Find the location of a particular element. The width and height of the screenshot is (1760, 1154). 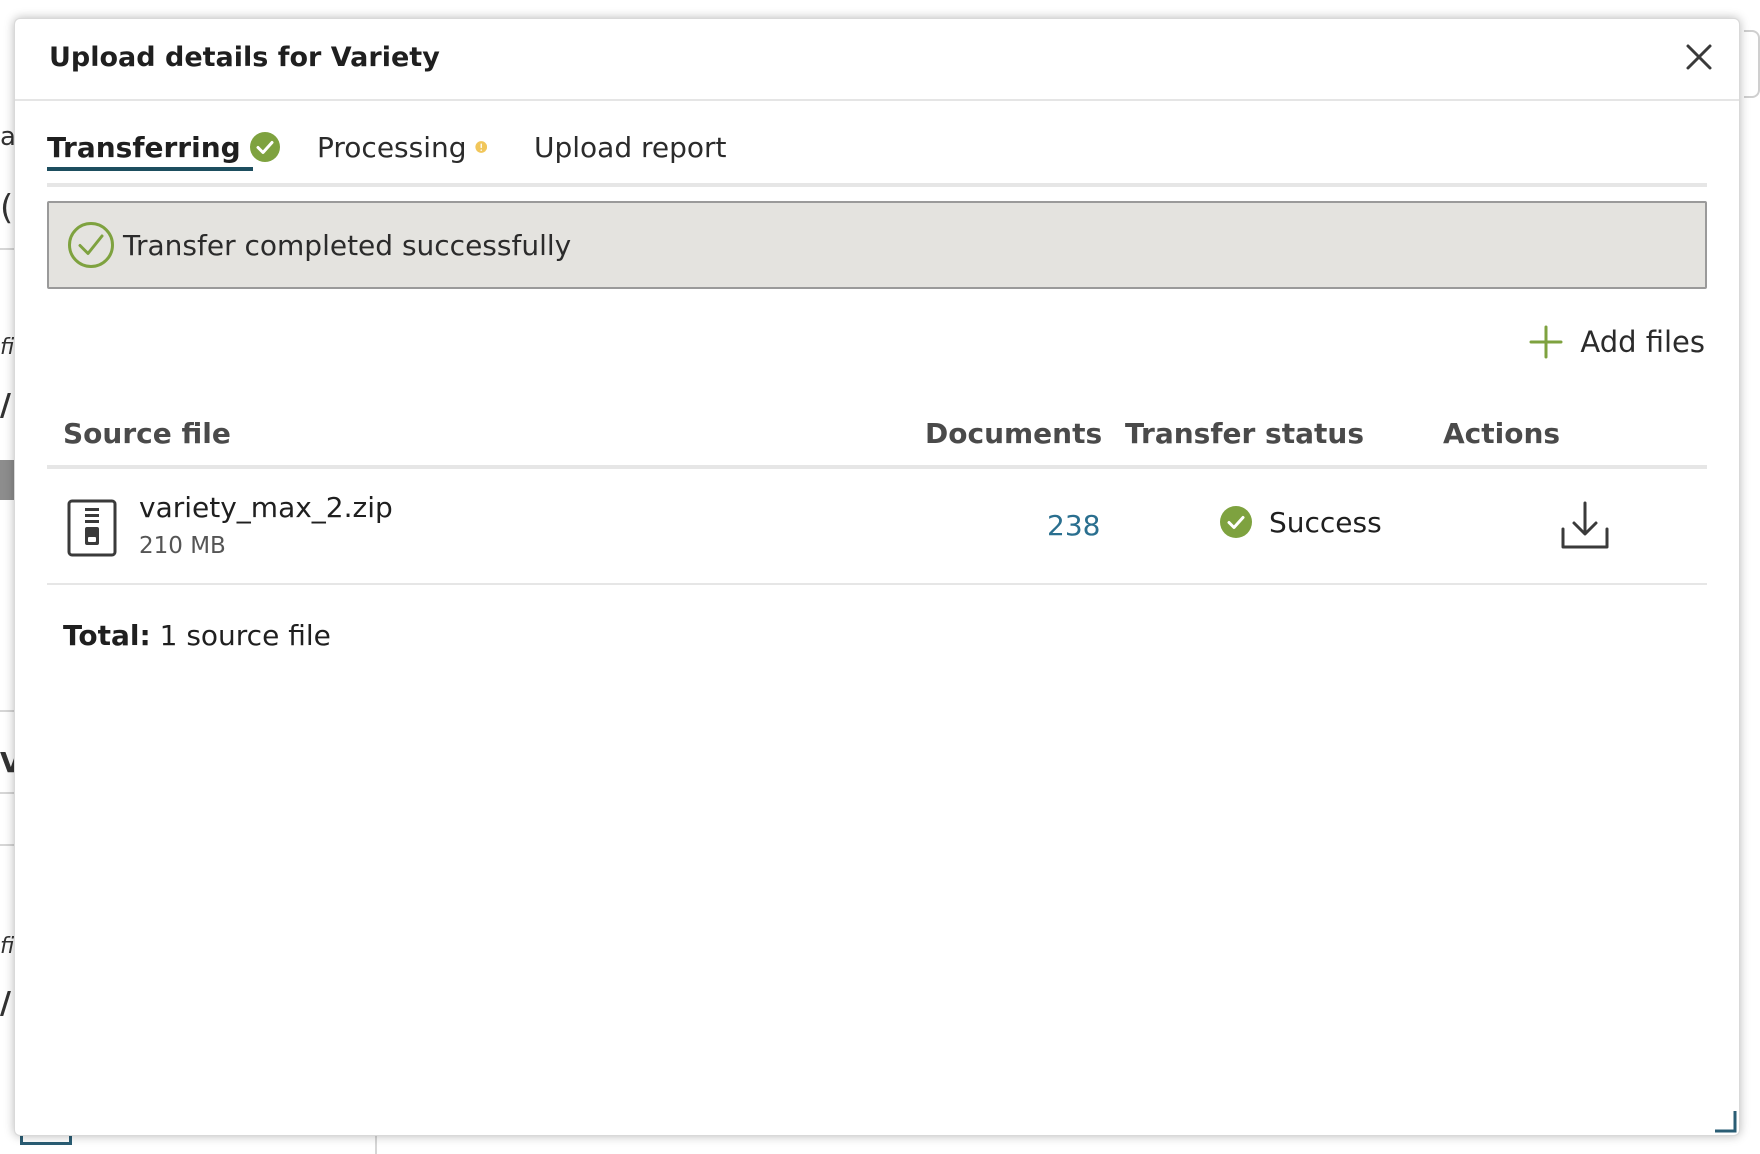

close-button is located at coordinates (1699, 57).